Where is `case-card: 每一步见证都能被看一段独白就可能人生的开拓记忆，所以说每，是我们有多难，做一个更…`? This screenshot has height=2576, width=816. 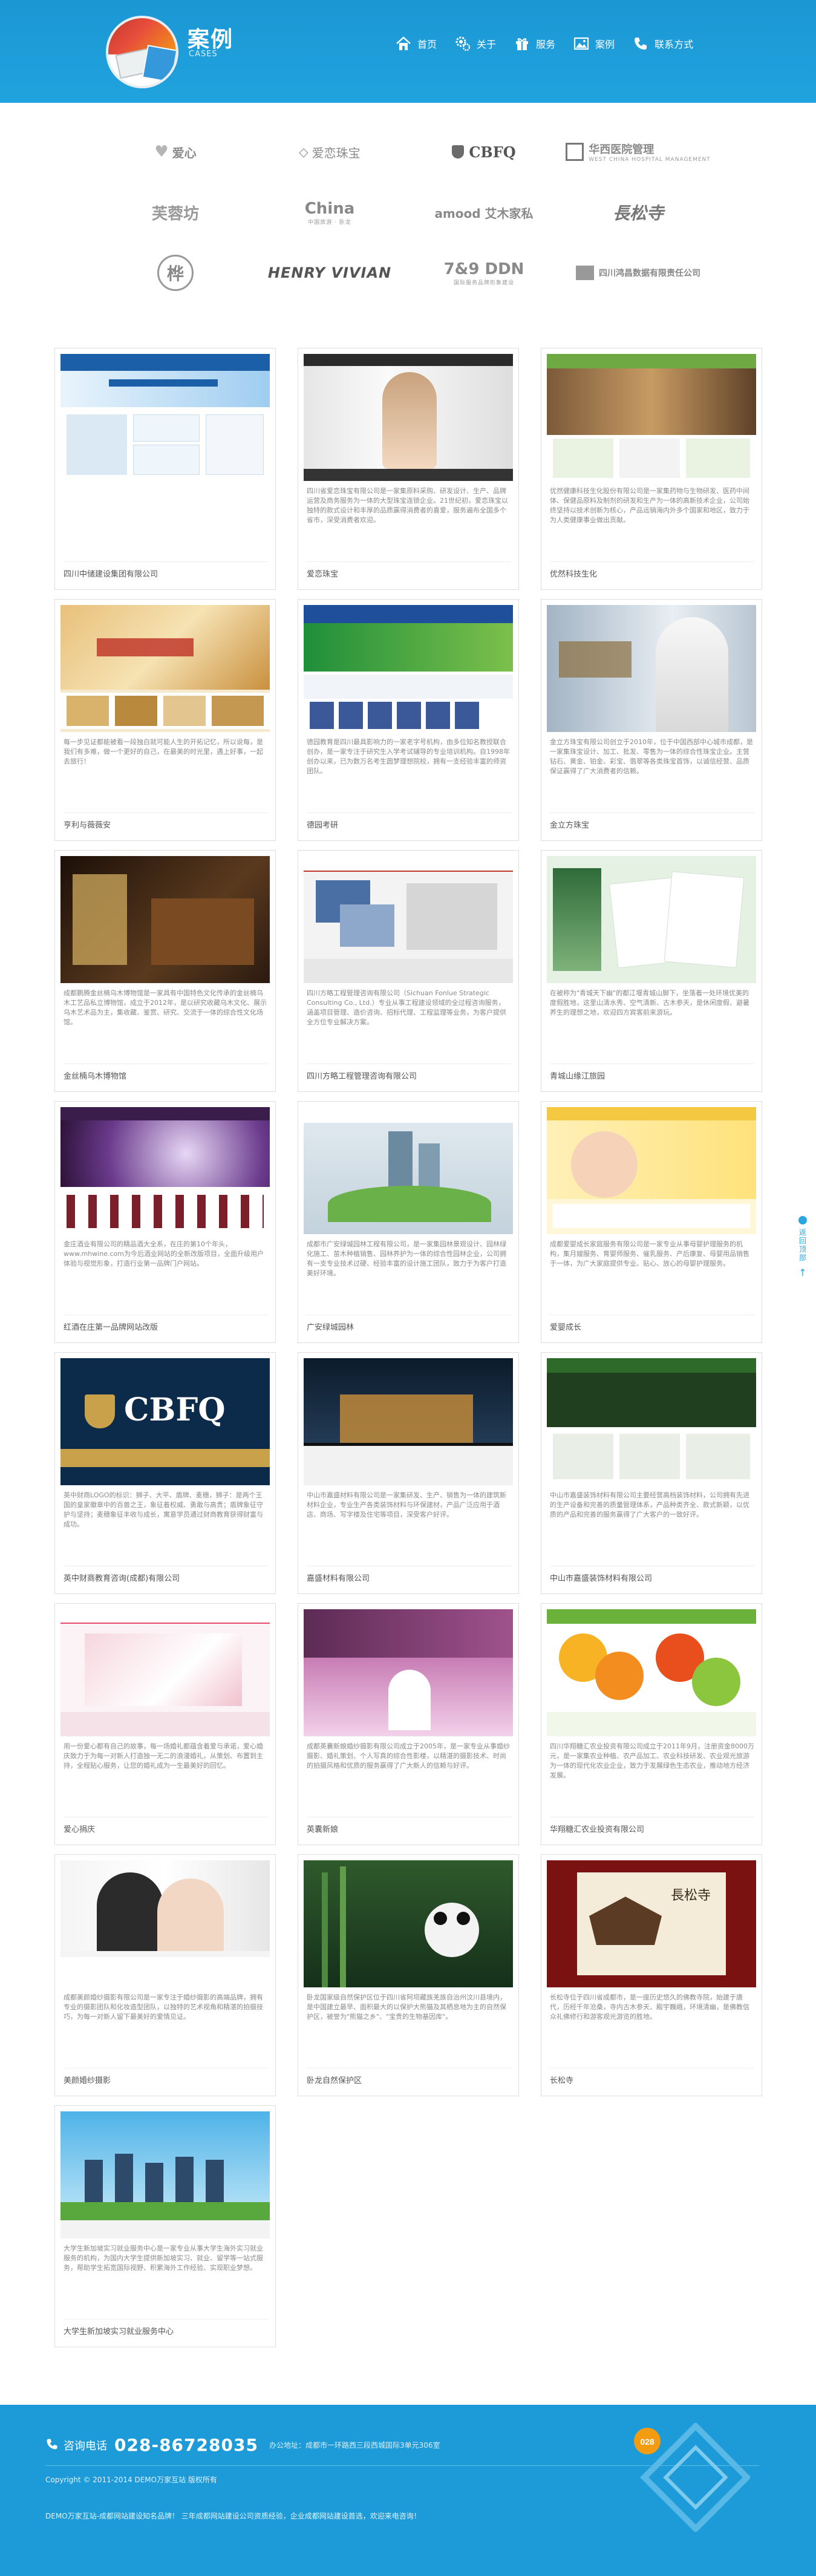
case-card: 每一步见证都能被看一段独白就可能人生的开拓记忆，所以说每，是我们有多难，做一个更… is located at coordinates (165, 720).